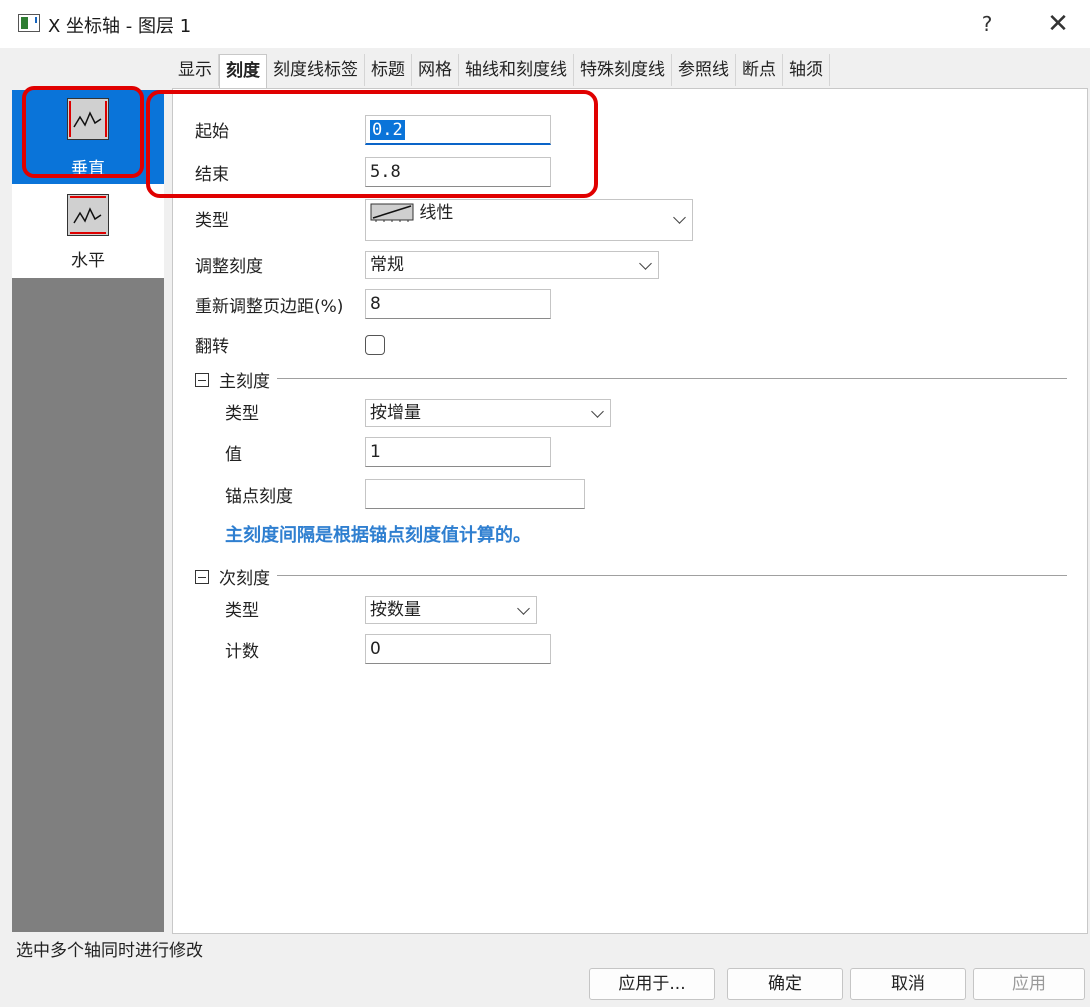 Image resolution: width=1090 pixels, height=1007 pixels. I want to click on tab-bar: 显示 刻度 刻度线标签 标题 网格 轴线和刻度线 特殊刻度线 参照线 断点 轴须, so click(501, 71).